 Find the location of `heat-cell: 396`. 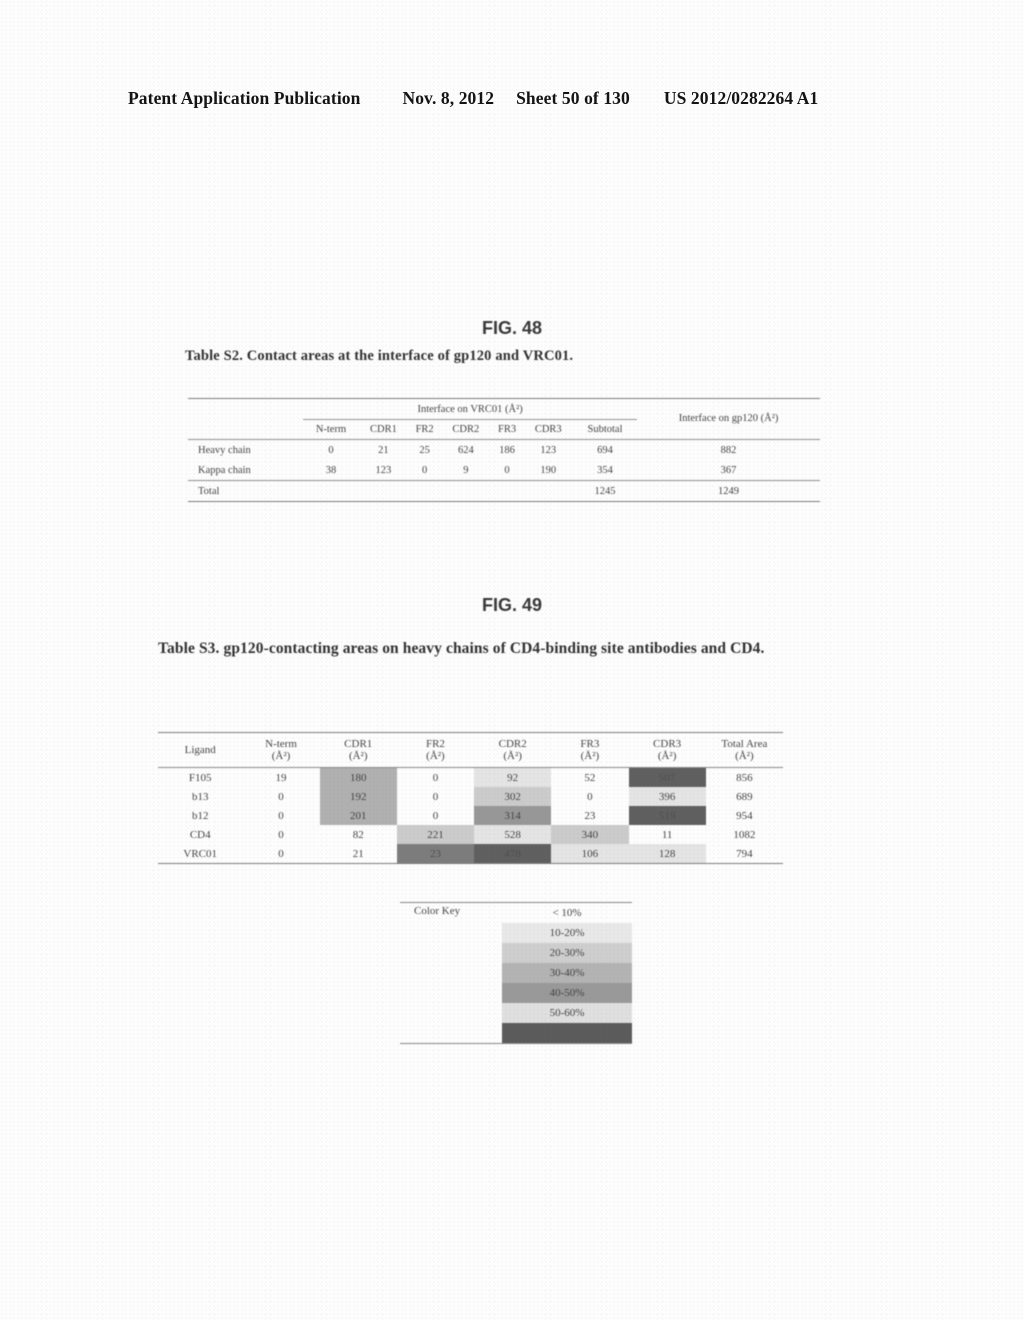

heat-cell: 396 is located at coordinates (667, 796).